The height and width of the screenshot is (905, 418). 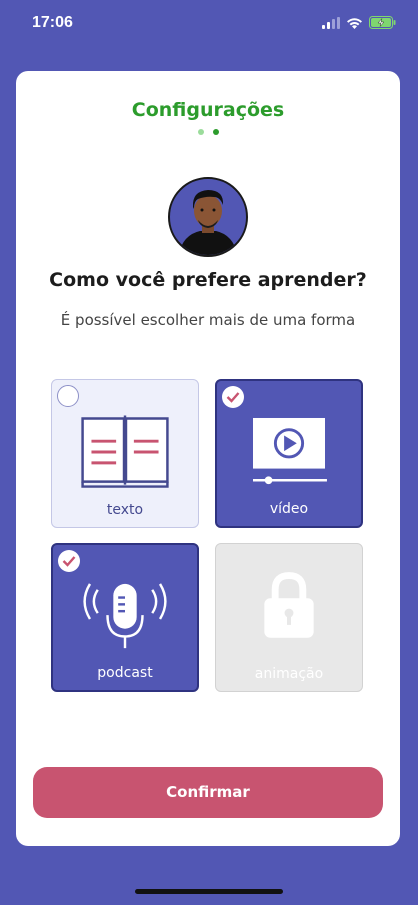 I want to click on avatar, so click(x=208, y=217).